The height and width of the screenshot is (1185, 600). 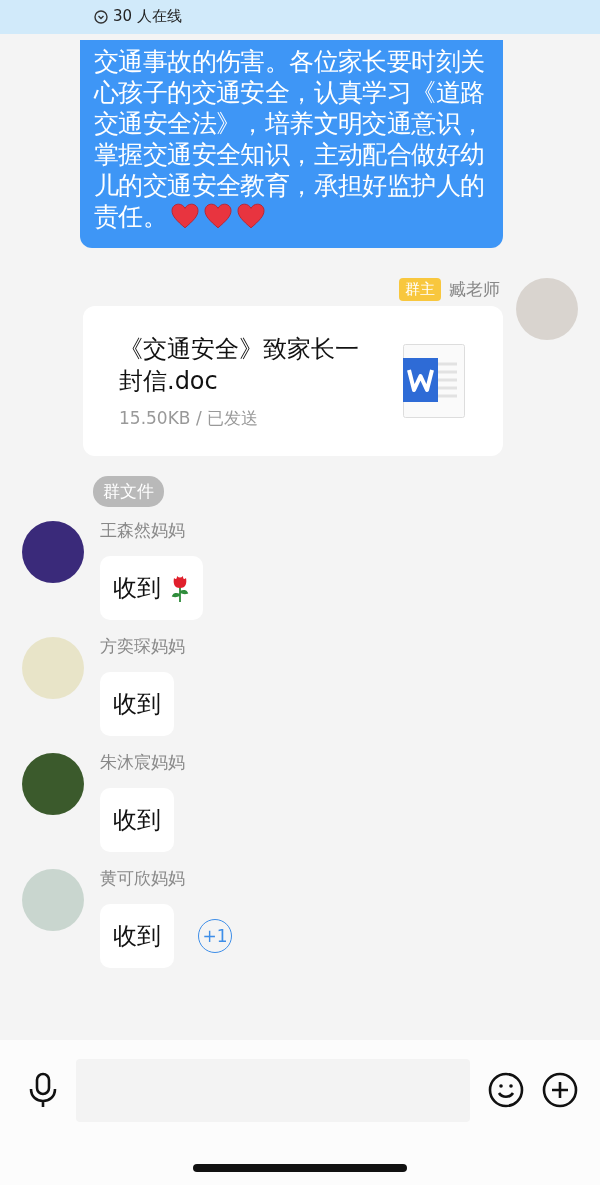 I want to click on role-badge: 群主, so click(x=420, y=289).